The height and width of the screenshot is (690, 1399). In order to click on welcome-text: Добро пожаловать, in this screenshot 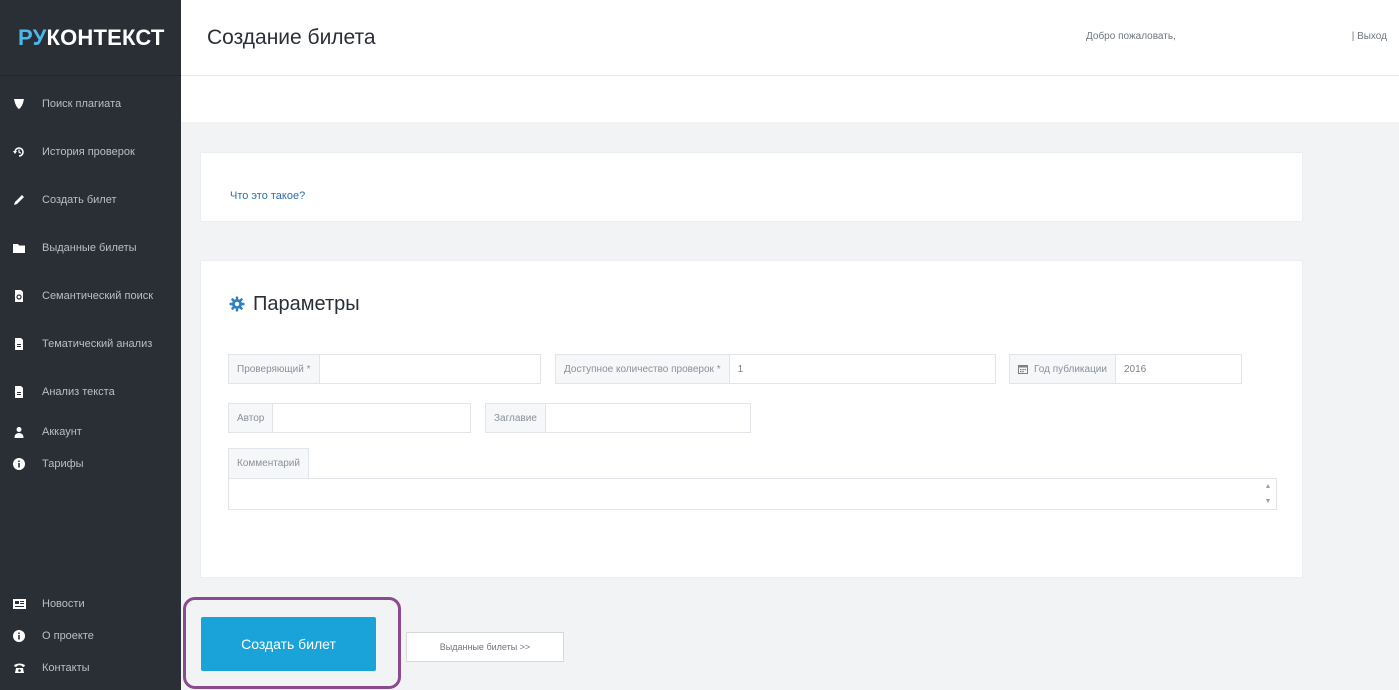, I will do `click(1131, 36)`.